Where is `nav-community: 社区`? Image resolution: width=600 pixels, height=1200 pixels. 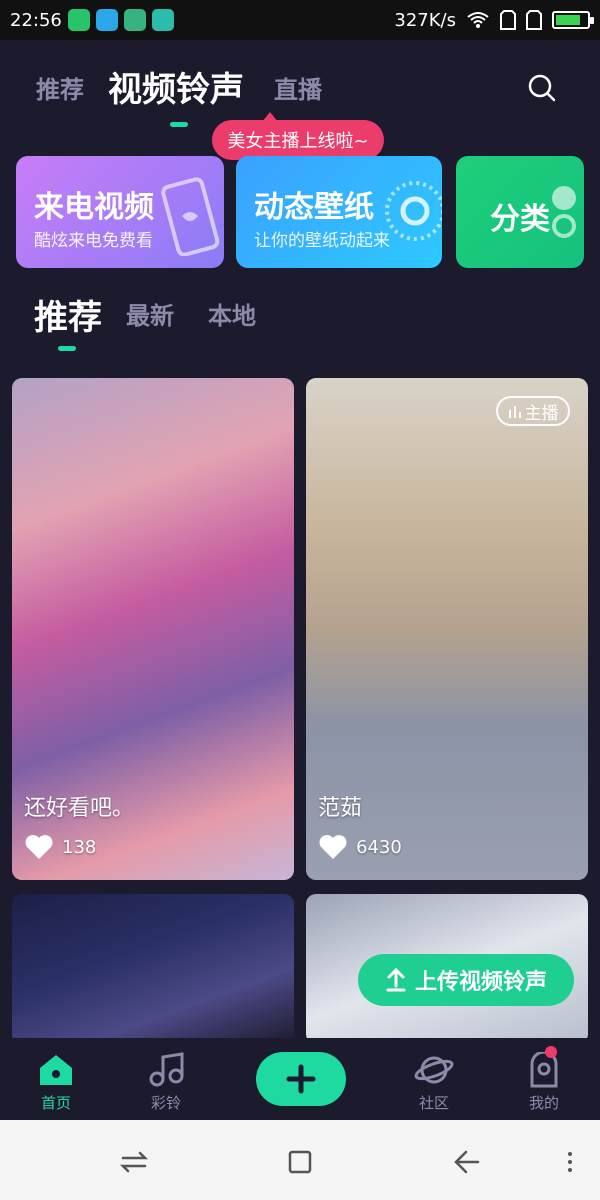
nav-community: 社区 is located at coordinates (434, 1082).